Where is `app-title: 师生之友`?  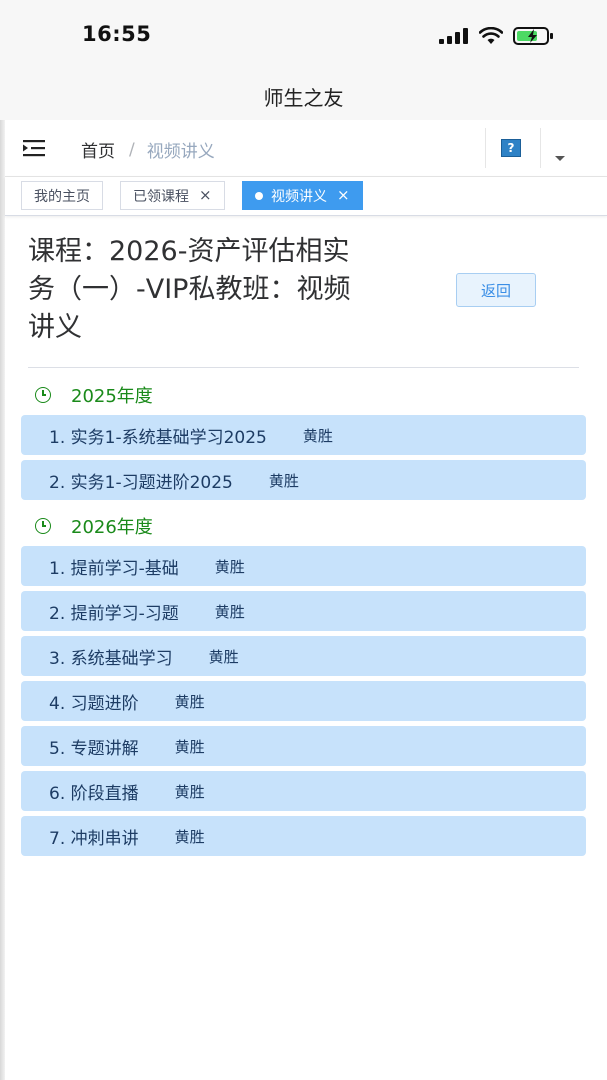
app-title: 师生之友 is located at coordinates (303, 98).